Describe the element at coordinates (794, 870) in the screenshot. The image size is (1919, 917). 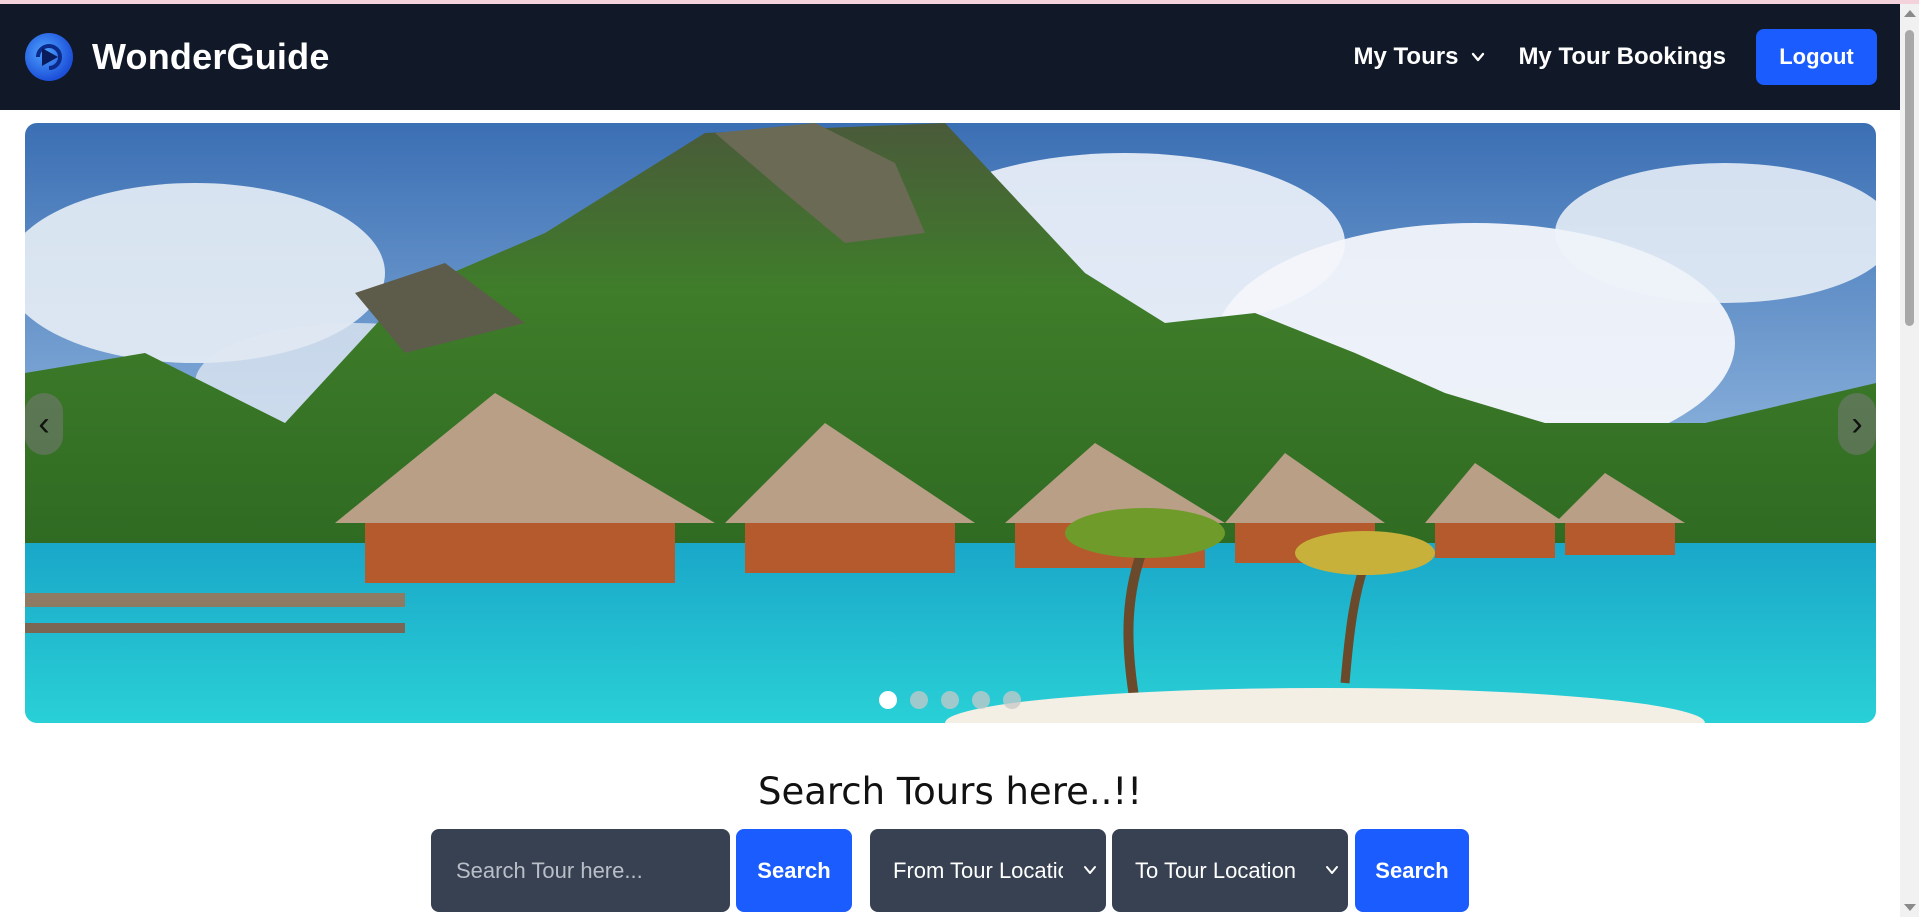
I see `tour-search-button: Search` at that location.